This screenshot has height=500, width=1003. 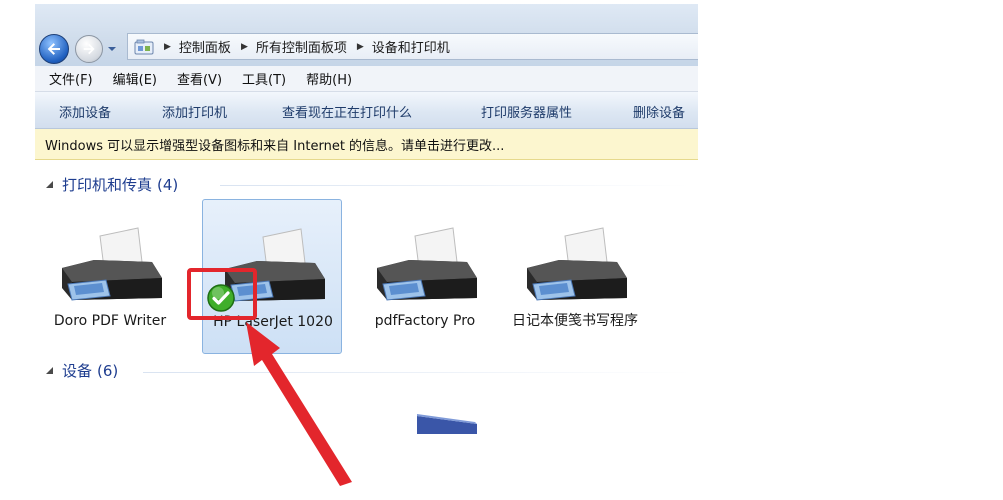 What do you see at coordinates (110, 321) in the screenshot?
I see `device-label: Doro PDF Writer` at bounding box center [110, 321].